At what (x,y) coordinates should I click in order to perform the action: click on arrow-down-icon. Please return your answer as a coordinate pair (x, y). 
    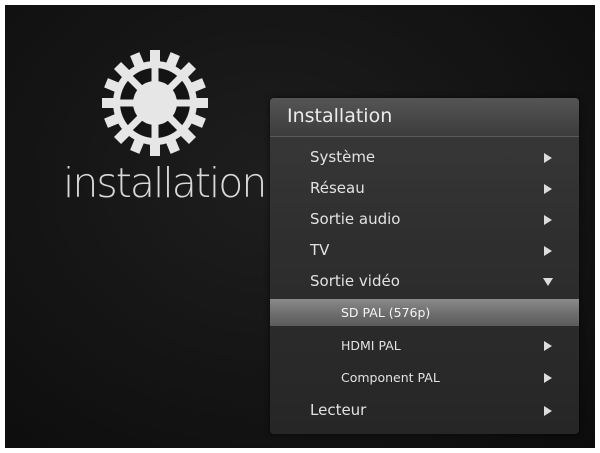
    Looking at the image, I should click on (548, 282).